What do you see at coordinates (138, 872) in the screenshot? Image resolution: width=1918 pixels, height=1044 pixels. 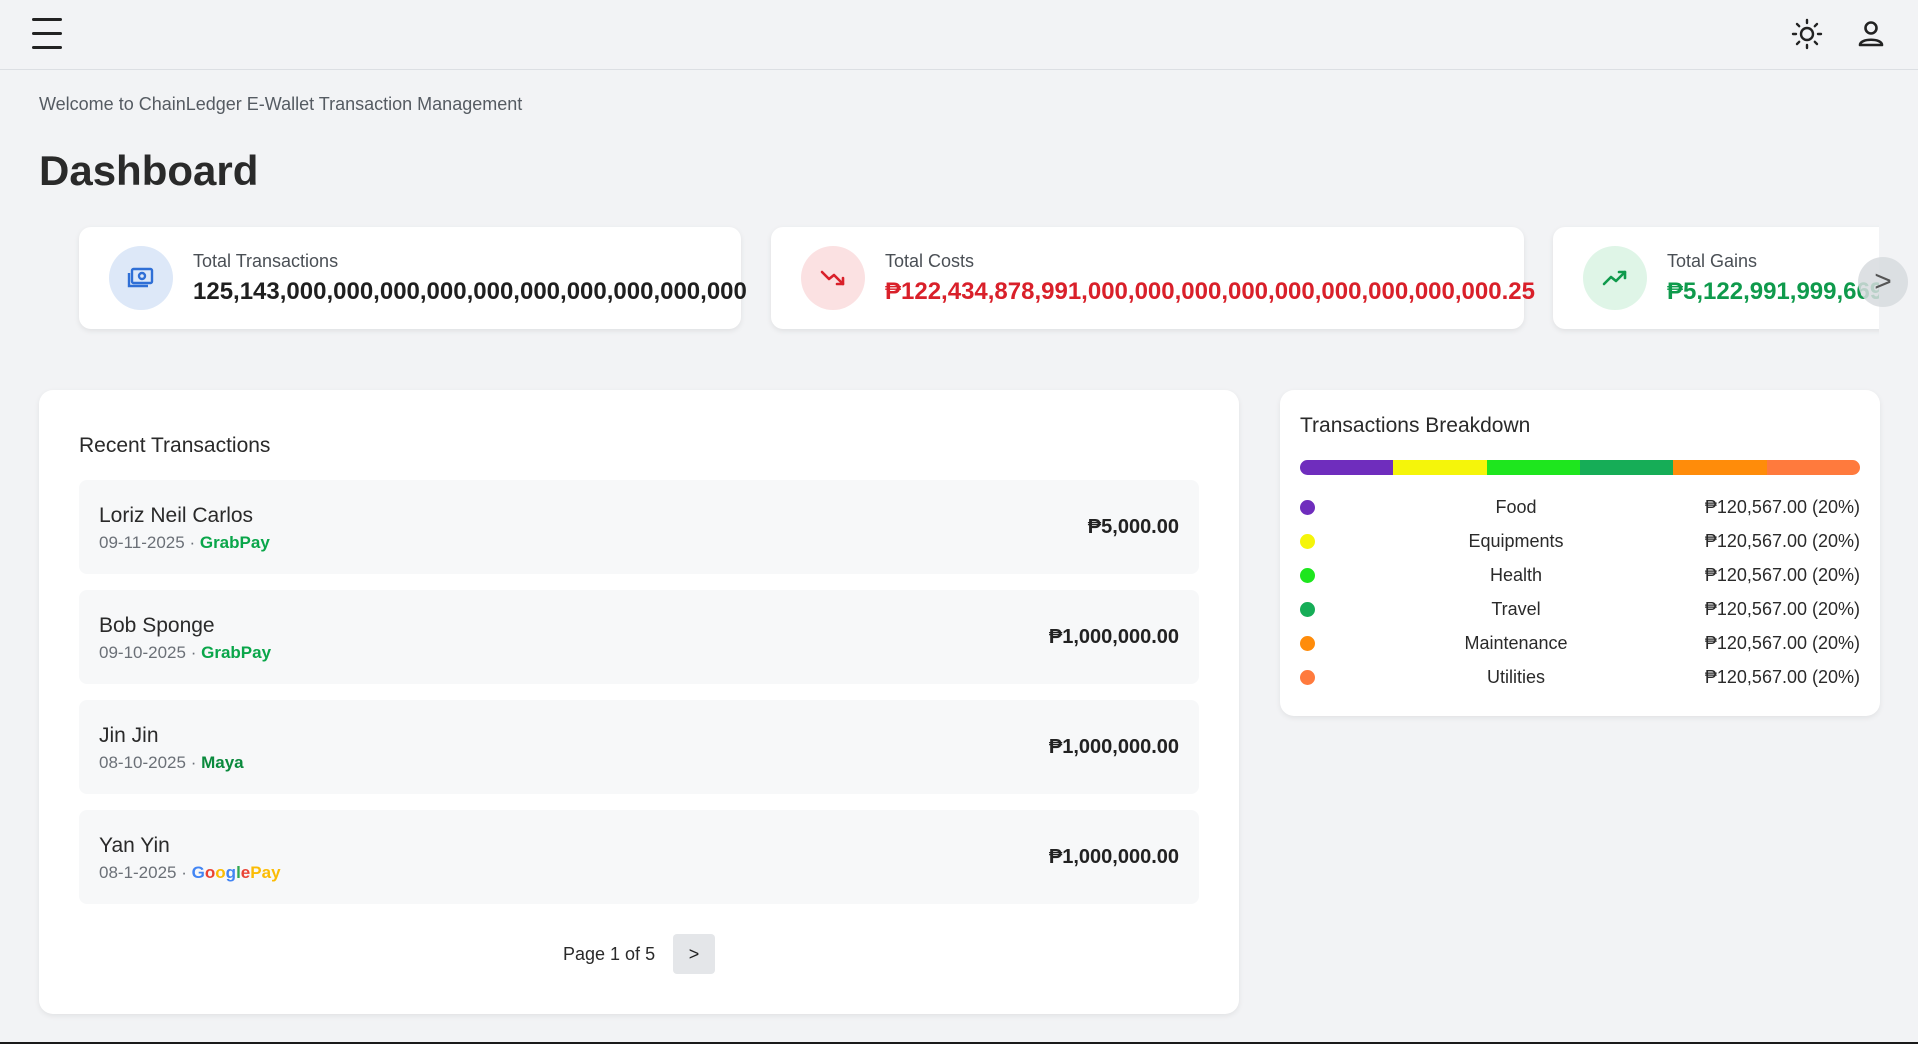 I see `transaction-date: 08-1-2025` at bounding box center [138, 872].